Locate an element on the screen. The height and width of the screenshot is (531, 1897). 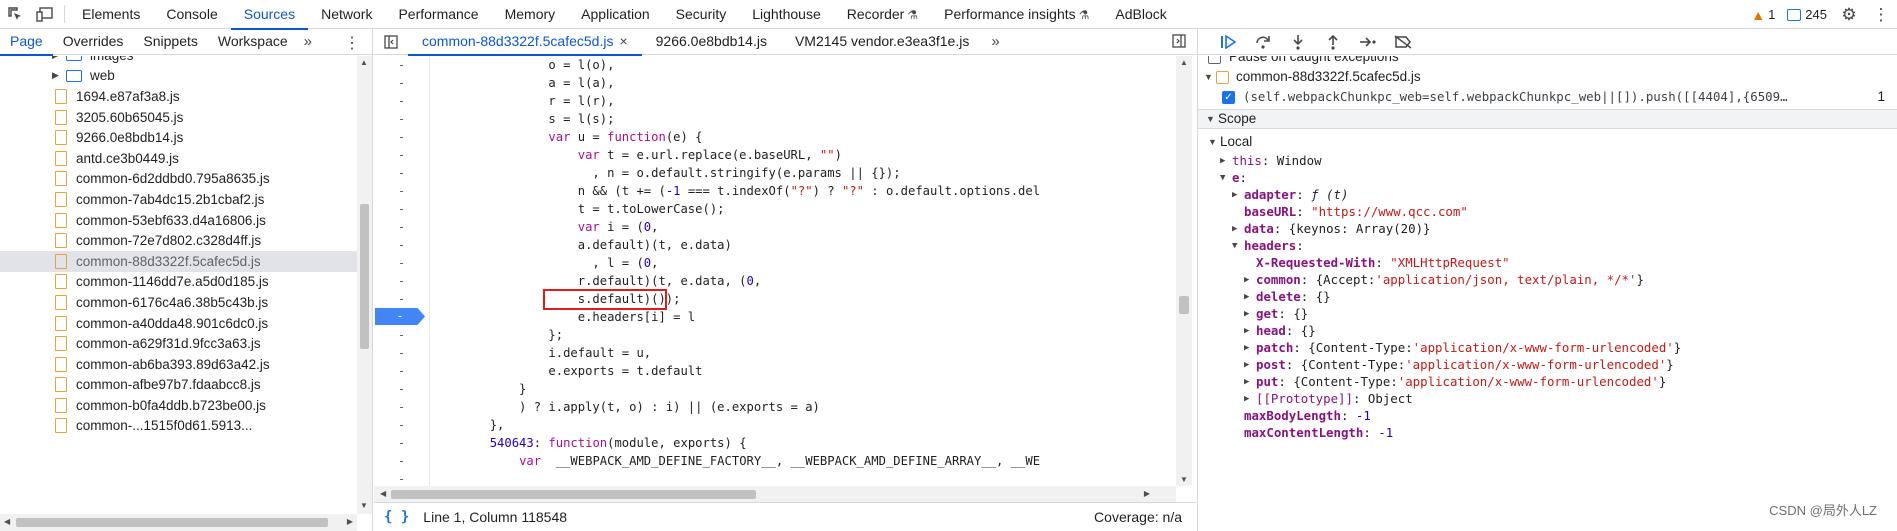
tab-overrides: Overrides is located at coordinates (93, 42).